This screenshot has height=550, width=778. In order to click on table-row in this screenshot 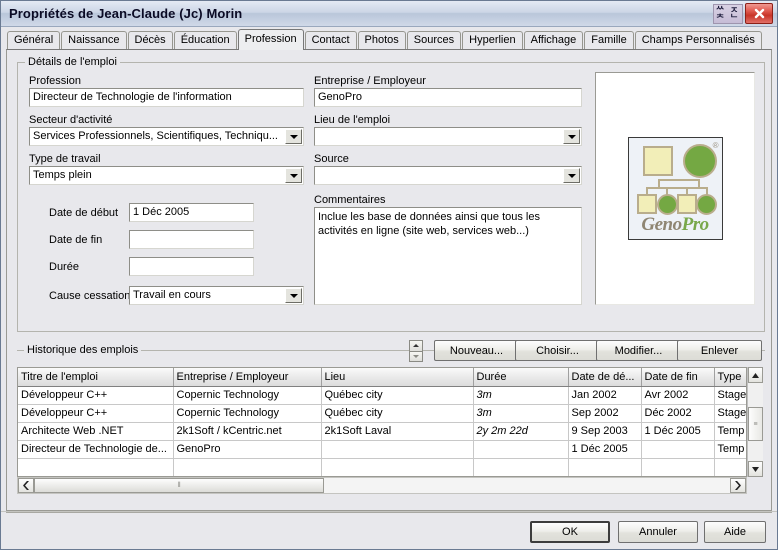, I will do `click(382, 467)`.